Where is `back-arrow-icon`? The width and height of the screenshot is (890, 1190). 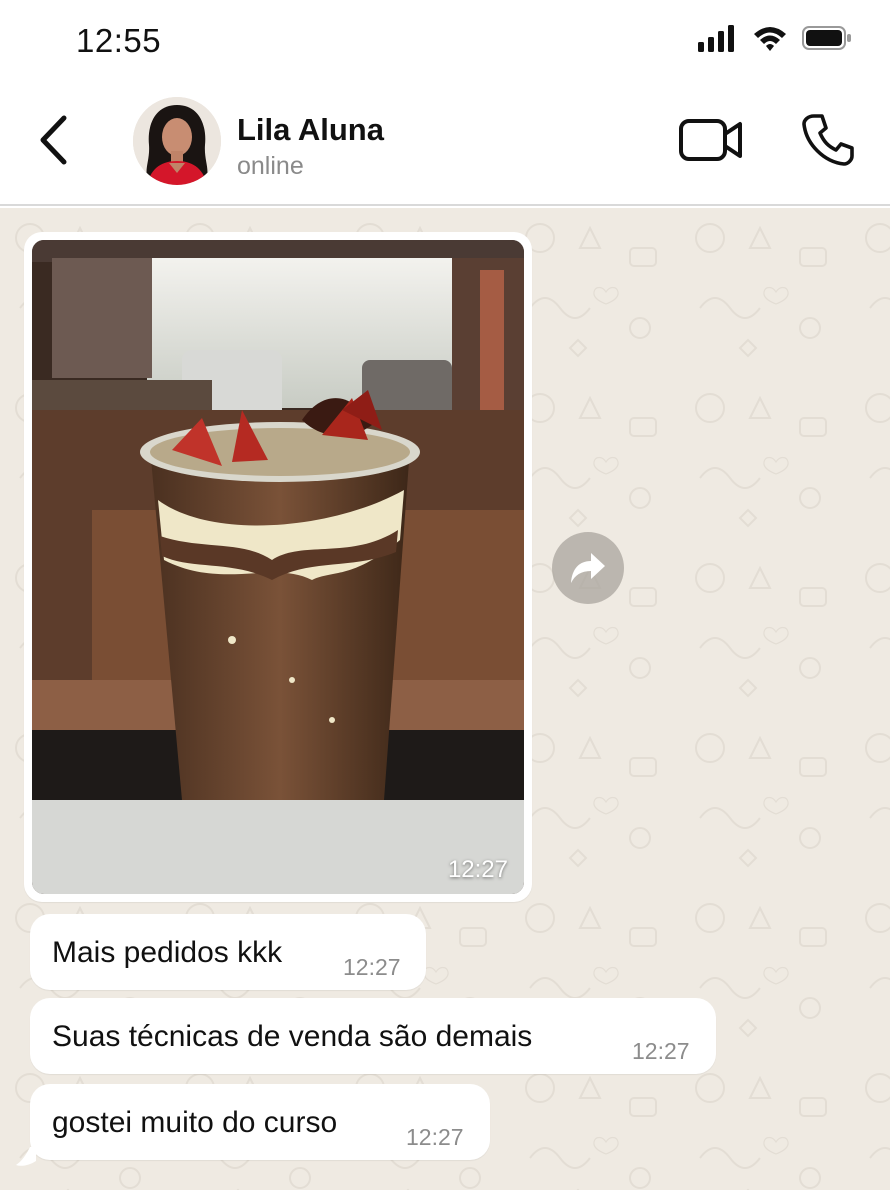
back-arrow-icon is located at coordinates (53, 140).